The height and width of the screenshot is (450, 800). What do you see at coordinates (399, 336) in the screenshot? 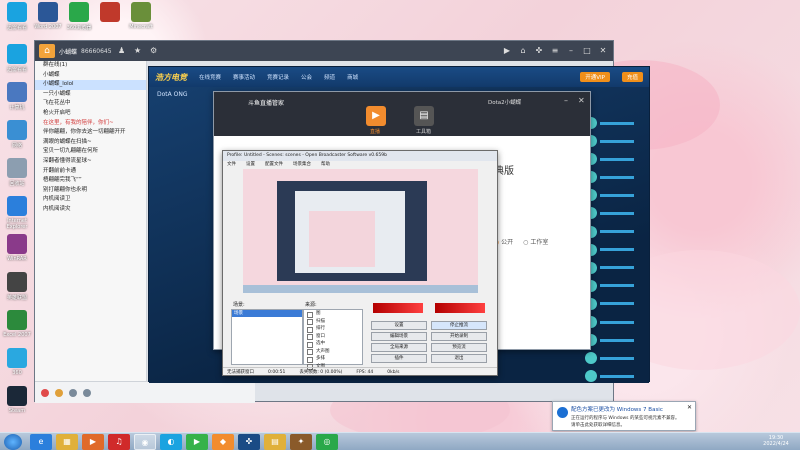
I see `edit-scene-button: 编辑场景` at bounding box center [399, 336].